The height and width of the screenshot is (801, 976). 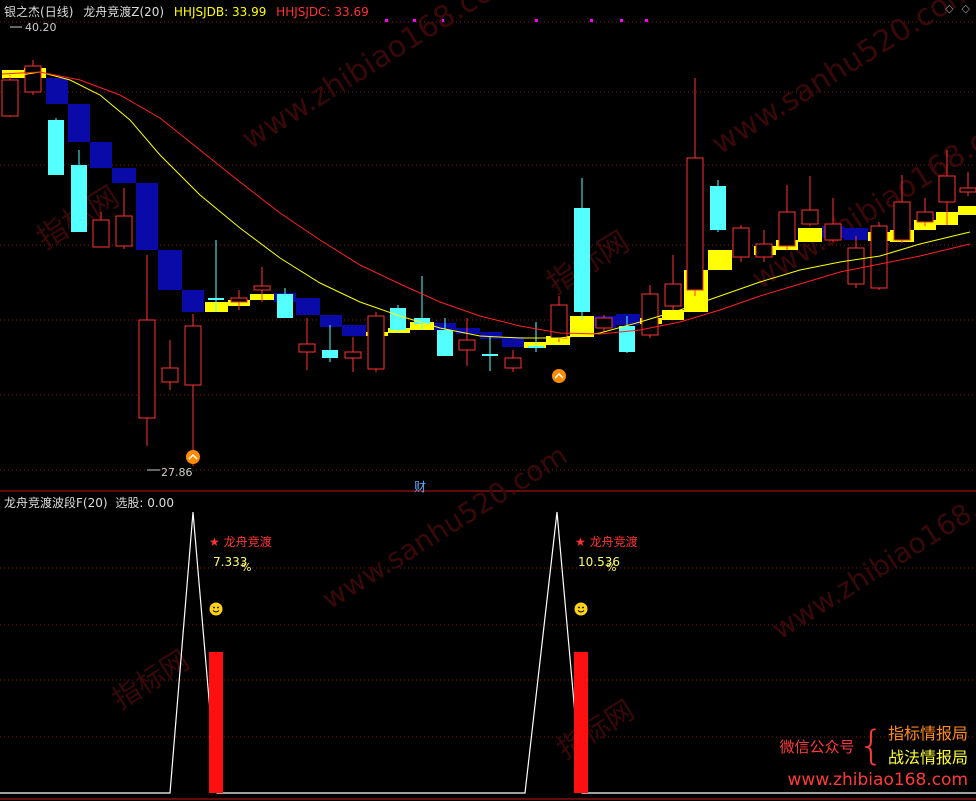 I want to click on sub-indicator-name: 龙舟竞渡波段F(20), so click(x=56, y=503).